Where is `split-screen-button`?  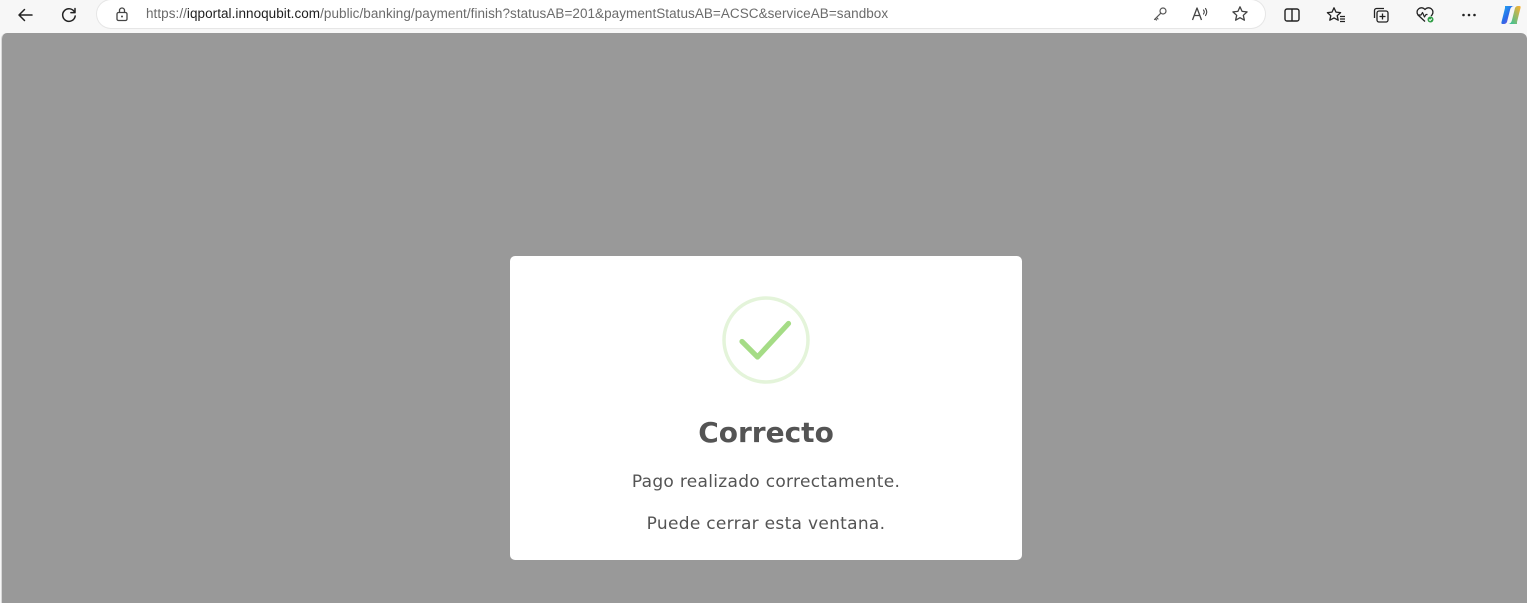
split-screen-button is located at coordinates (1292, 15).